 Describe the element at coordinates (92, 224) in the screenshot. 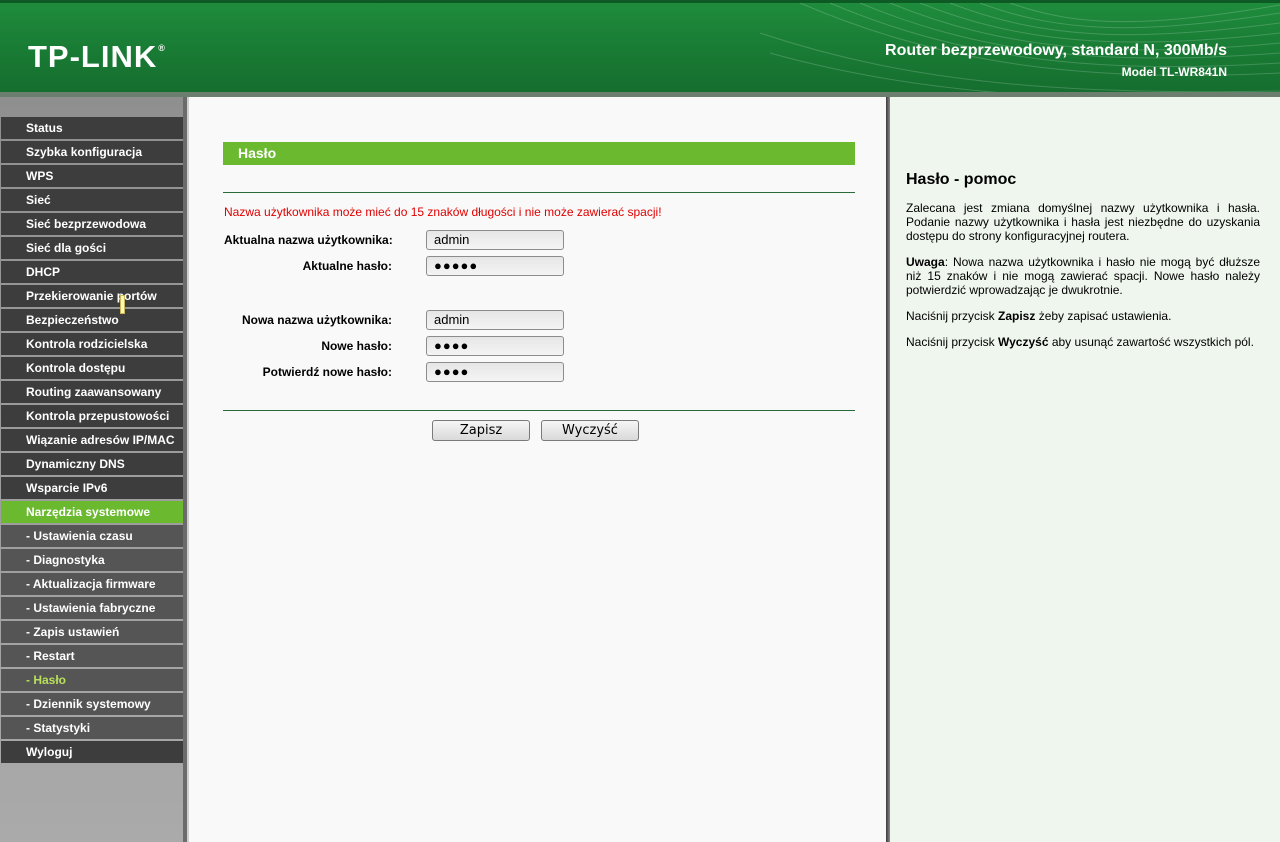

I see `sidebar-item-siec-bezprzewodowa: Sieć bezprzewodowa` at that location.